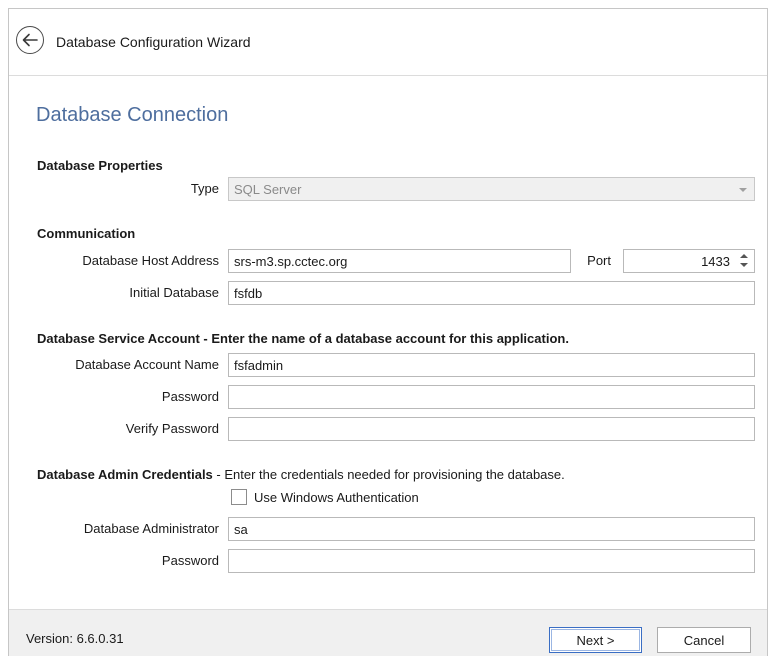 The width and height of the screenshot is (776, 662). Describe the element at coordinates (336, 497) in the screenshot. I see `windows-auth-label: Use Windows Authentication` at that location.